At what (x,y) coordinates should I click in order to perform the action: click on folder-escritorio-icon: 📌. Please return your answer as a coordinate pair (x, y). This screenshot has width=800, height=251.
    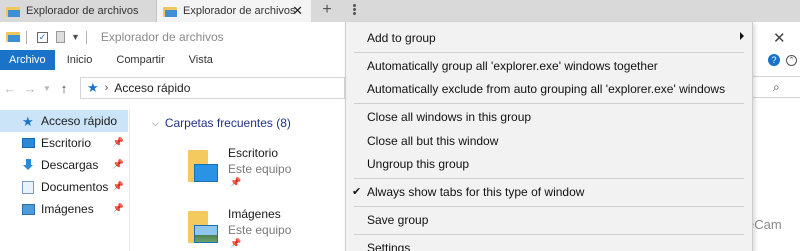
    Looking at the image, I should click on (214, 168).